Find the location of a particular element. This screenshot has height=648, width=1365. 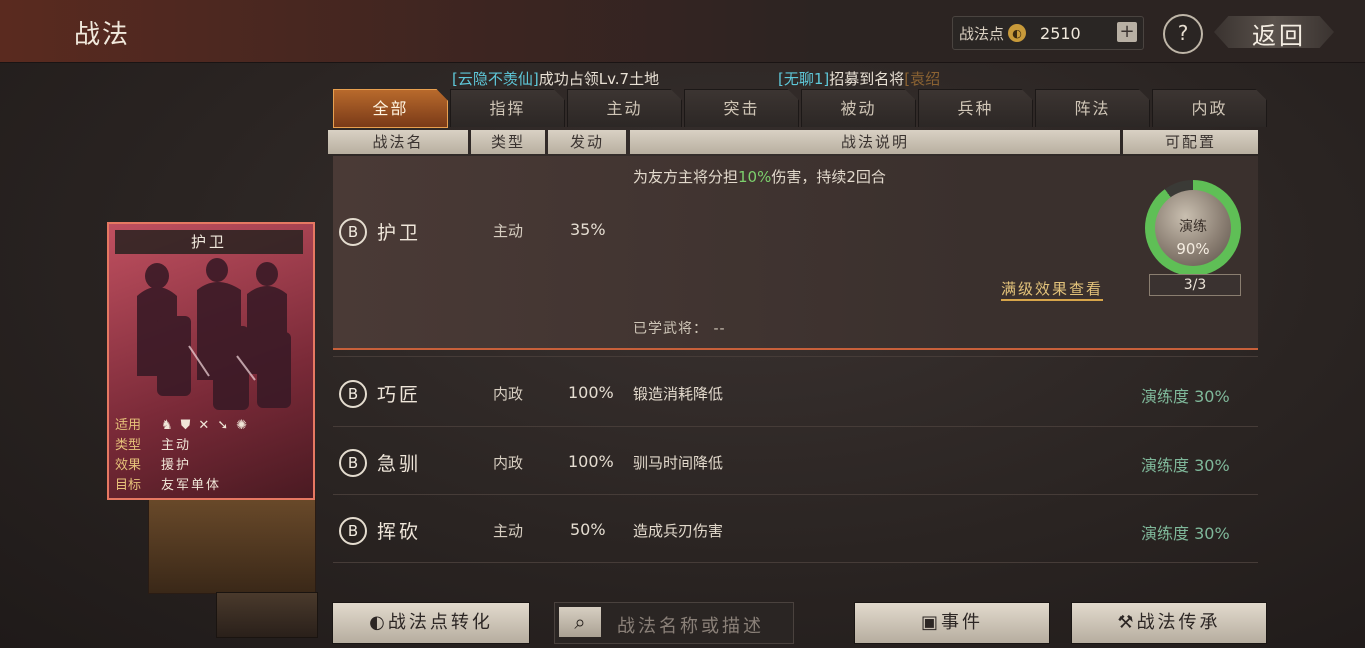

search-bar: ⌕ 战法名称或描述 is located at coordinates (674, 623).